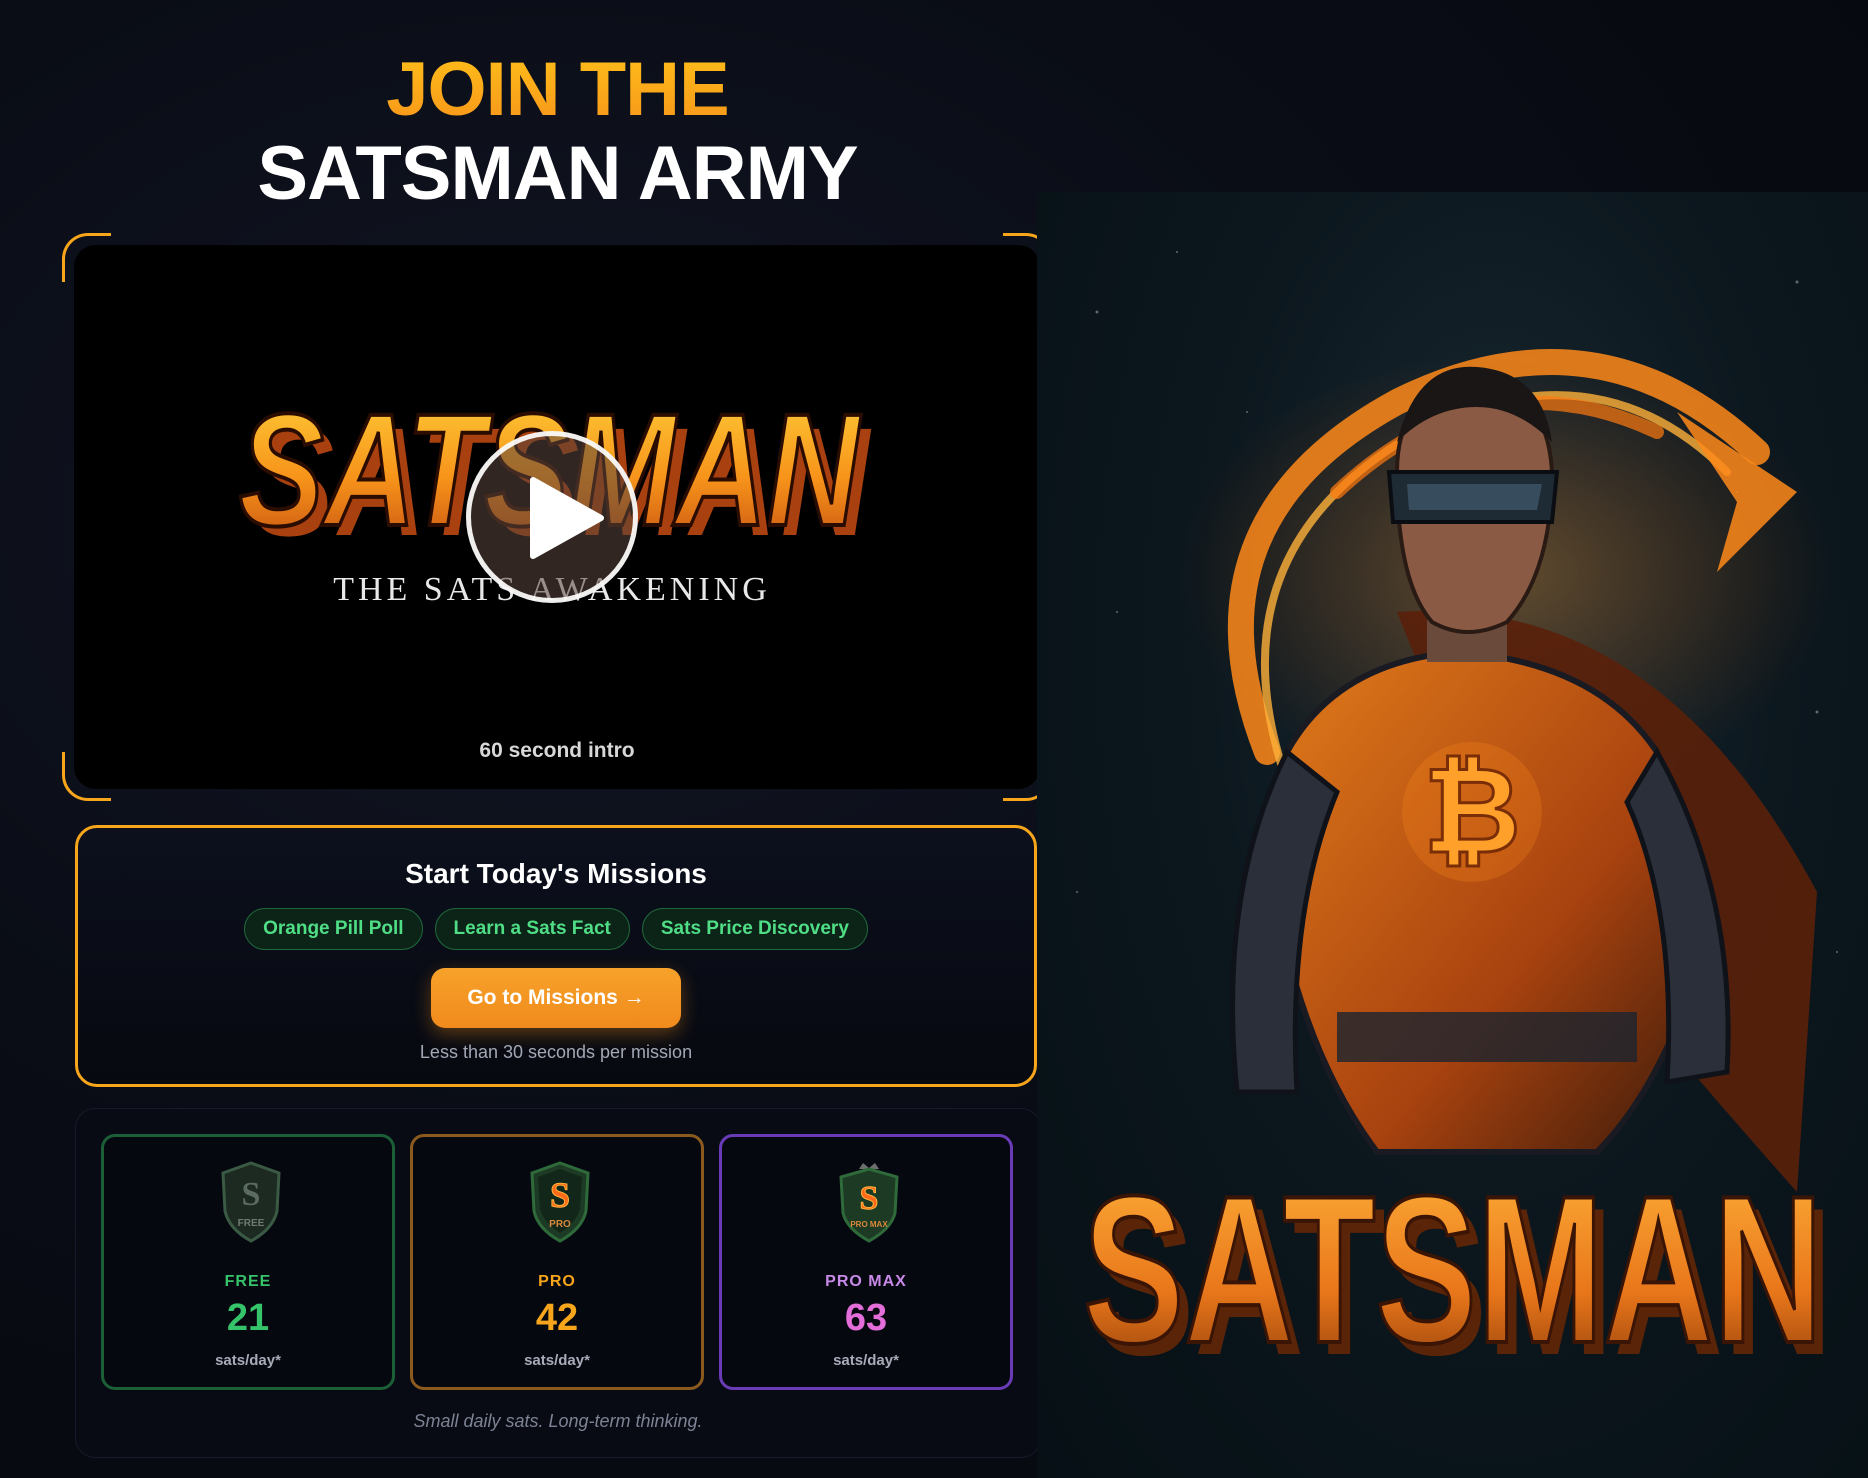 The height and width of the screenshot is (1478, 1868). Describe the element at coordinates (558, 1421) in the screenshot. I see `tiers-footnote: Small daily sats. Long-term thinking.` at that location.